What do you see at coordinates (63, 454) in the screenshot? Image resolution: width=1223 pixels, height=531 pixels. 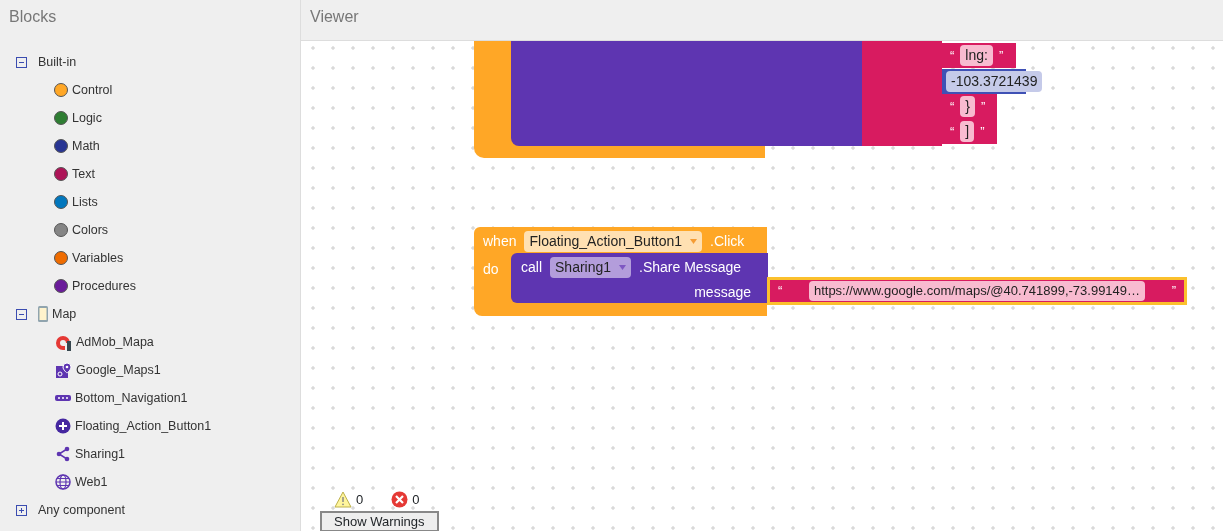 I see `share-icon` at bounding box center [63, 454].